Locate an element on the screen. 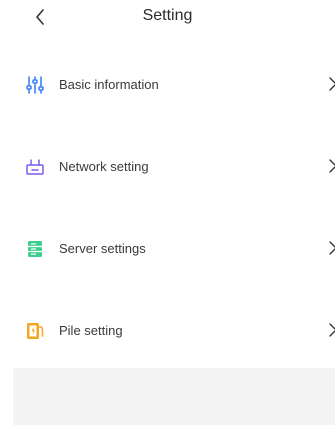  server-icon is located at coordinates (35, 249).